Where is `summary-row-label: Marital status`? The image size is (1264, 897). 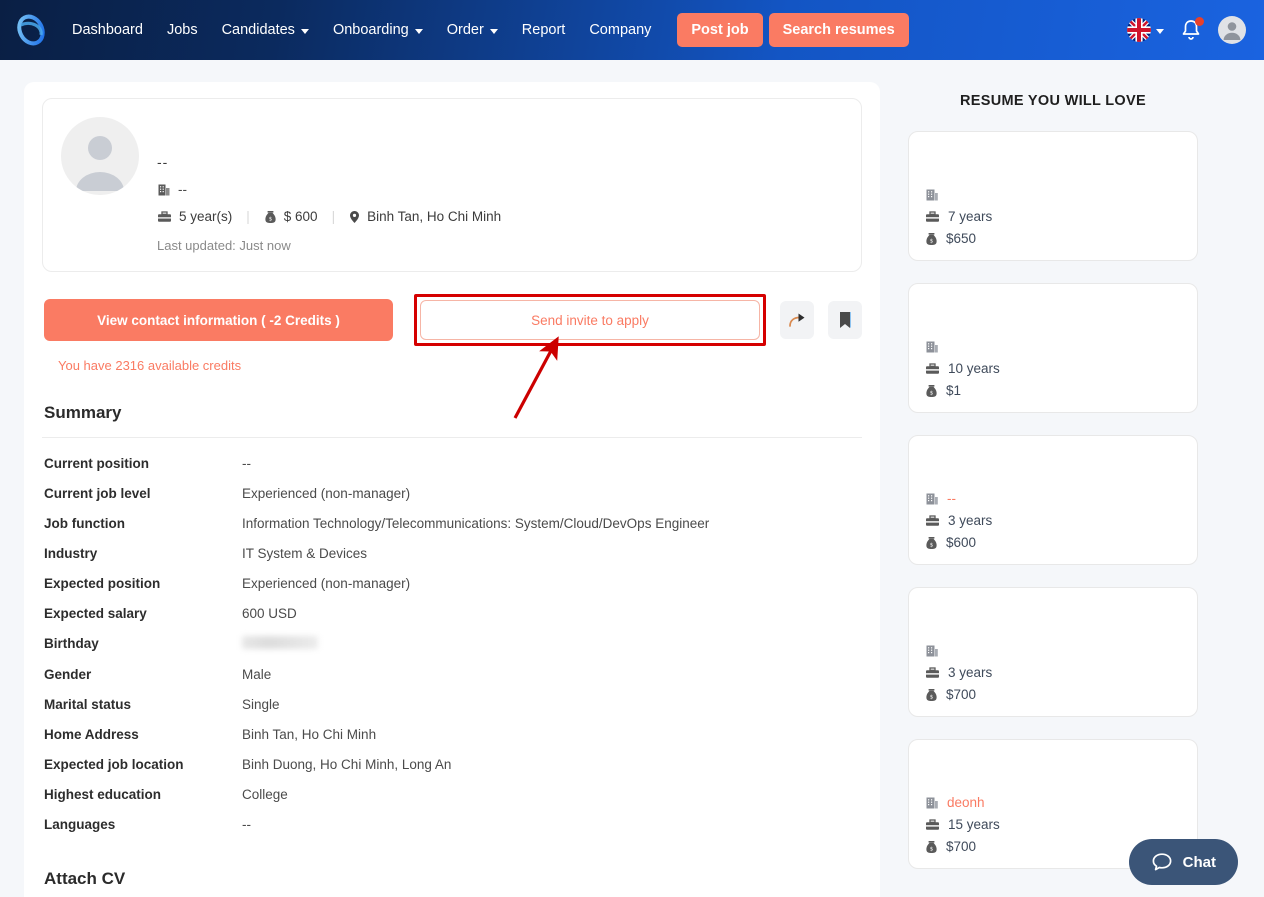
summary-row-label: Marital status is located at coordinates (88, 704).